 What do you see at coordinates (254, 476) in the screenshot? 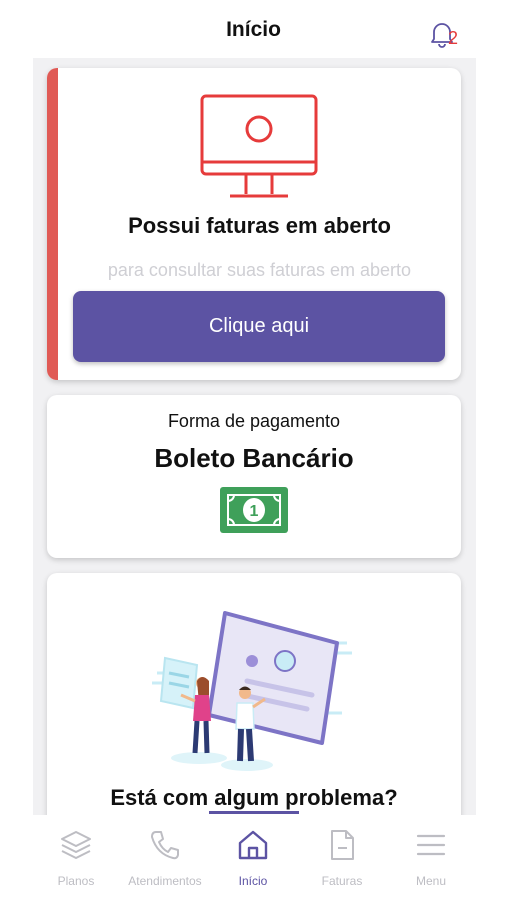
I see `payment-method-card: Forma de pagamento Boleto Bancário 1` at bounding box center [254, 476].